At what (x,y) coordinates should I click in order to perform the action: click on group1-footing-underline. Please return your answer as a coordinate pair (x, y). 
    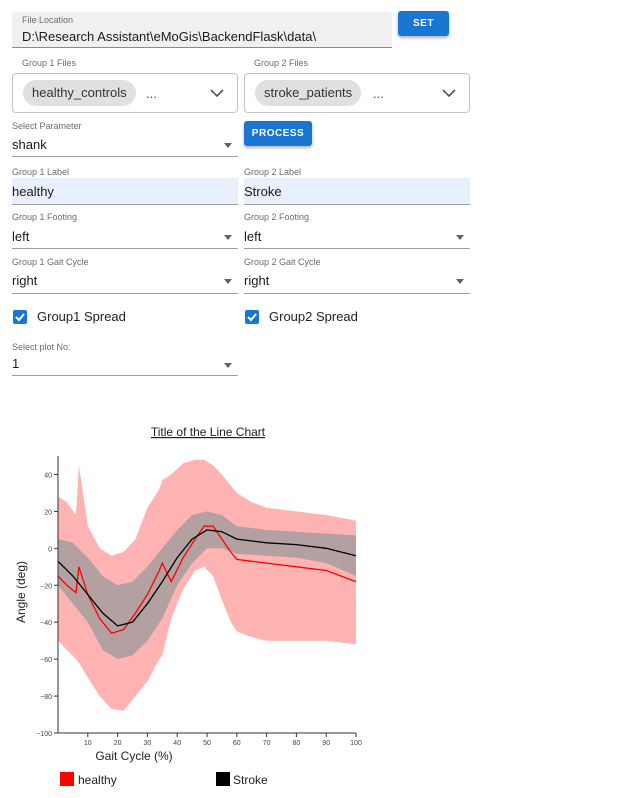
    Looking at the image, I should click on (125, 248).